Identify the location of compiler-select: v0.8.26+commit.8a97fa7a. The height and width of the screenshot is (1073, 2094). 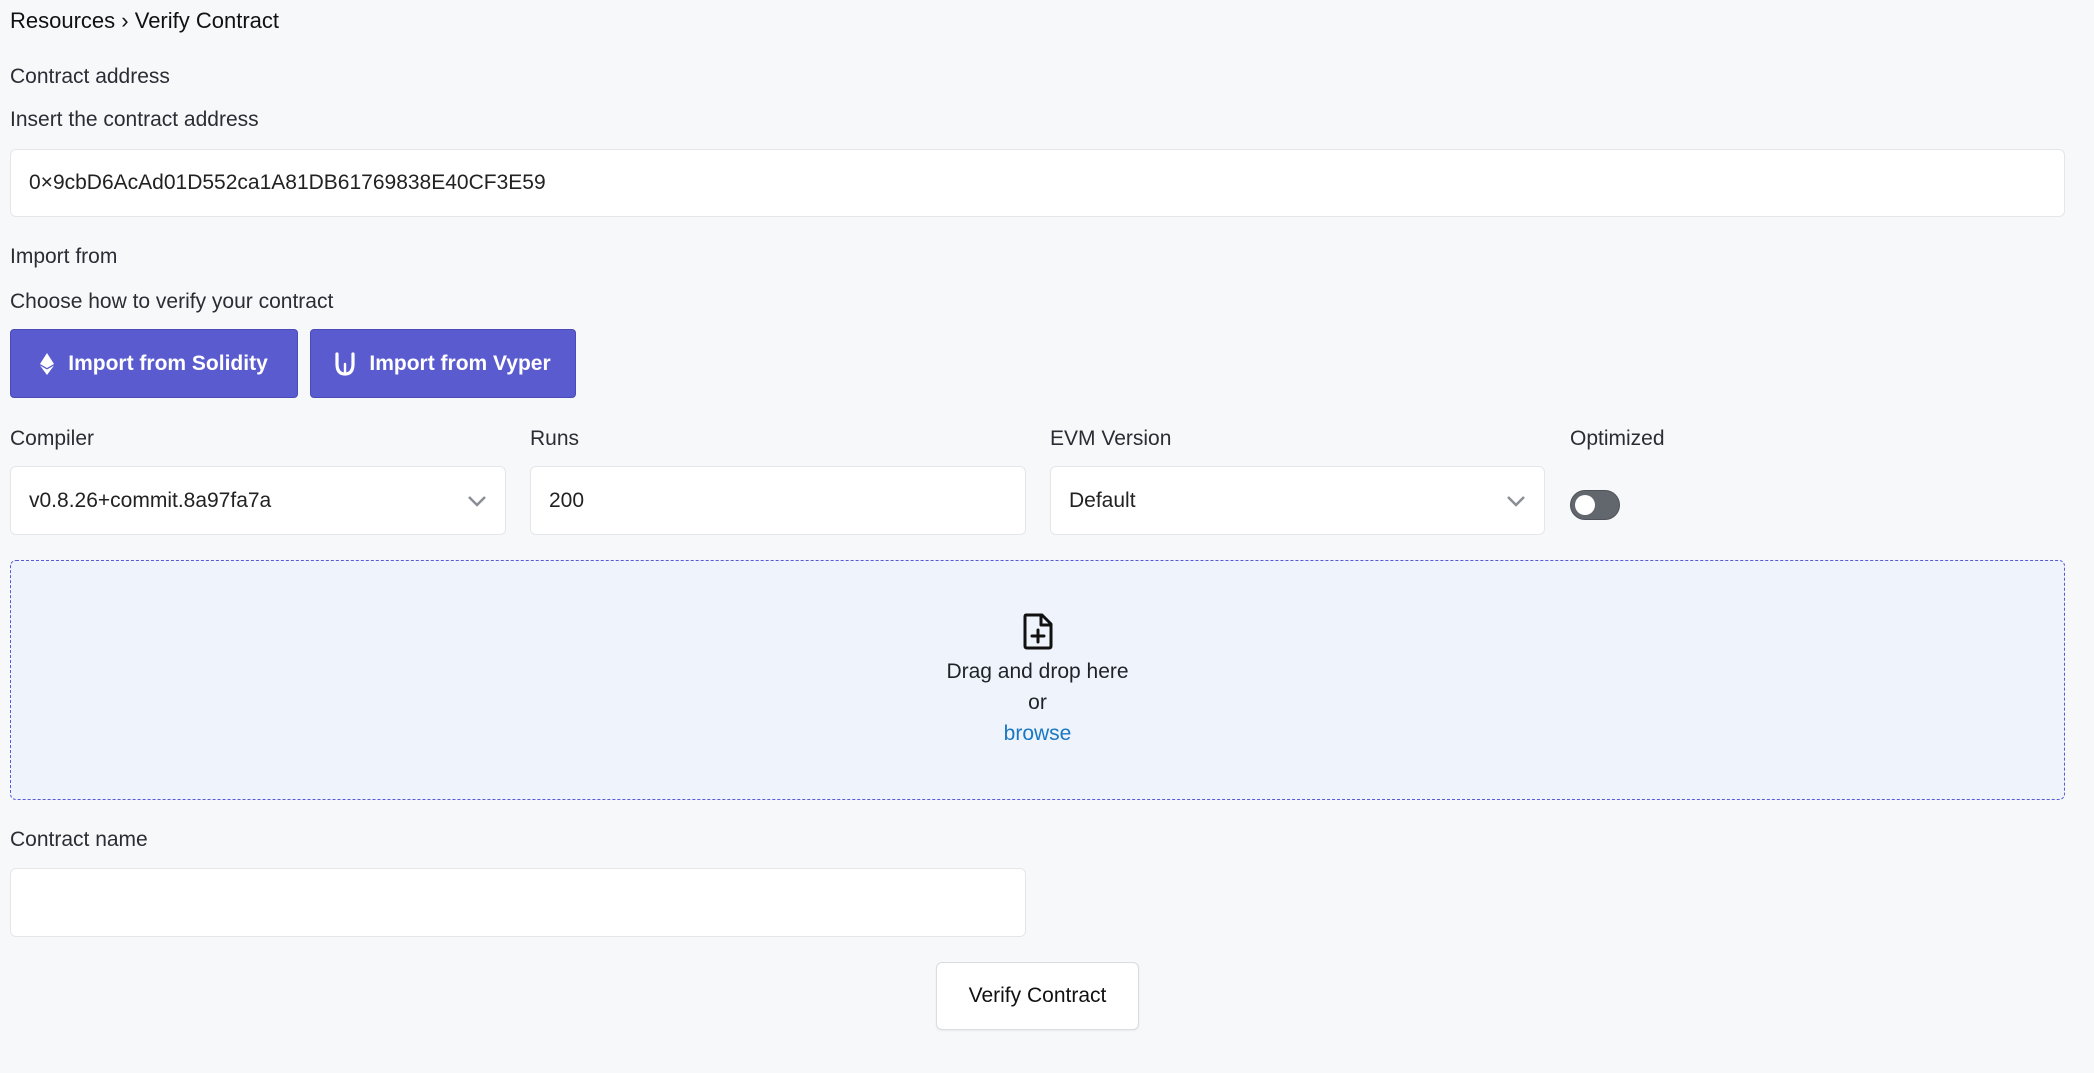
(258, 500).